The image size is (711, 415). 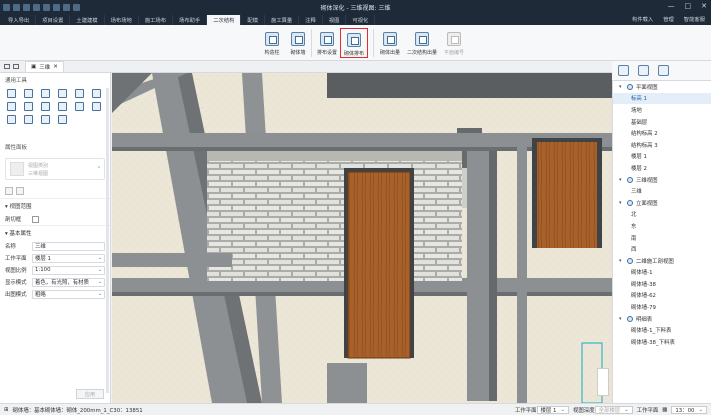 What do you see at coordinates (107, 240) in the screenshot?
I see `left-panel-scrollbar` at bounding box center [107, 240].